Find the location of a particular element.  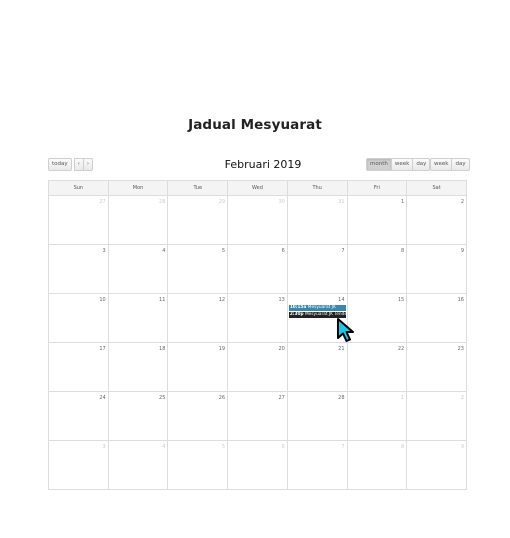

day-number: 16 is located at coordinates (460, 300).